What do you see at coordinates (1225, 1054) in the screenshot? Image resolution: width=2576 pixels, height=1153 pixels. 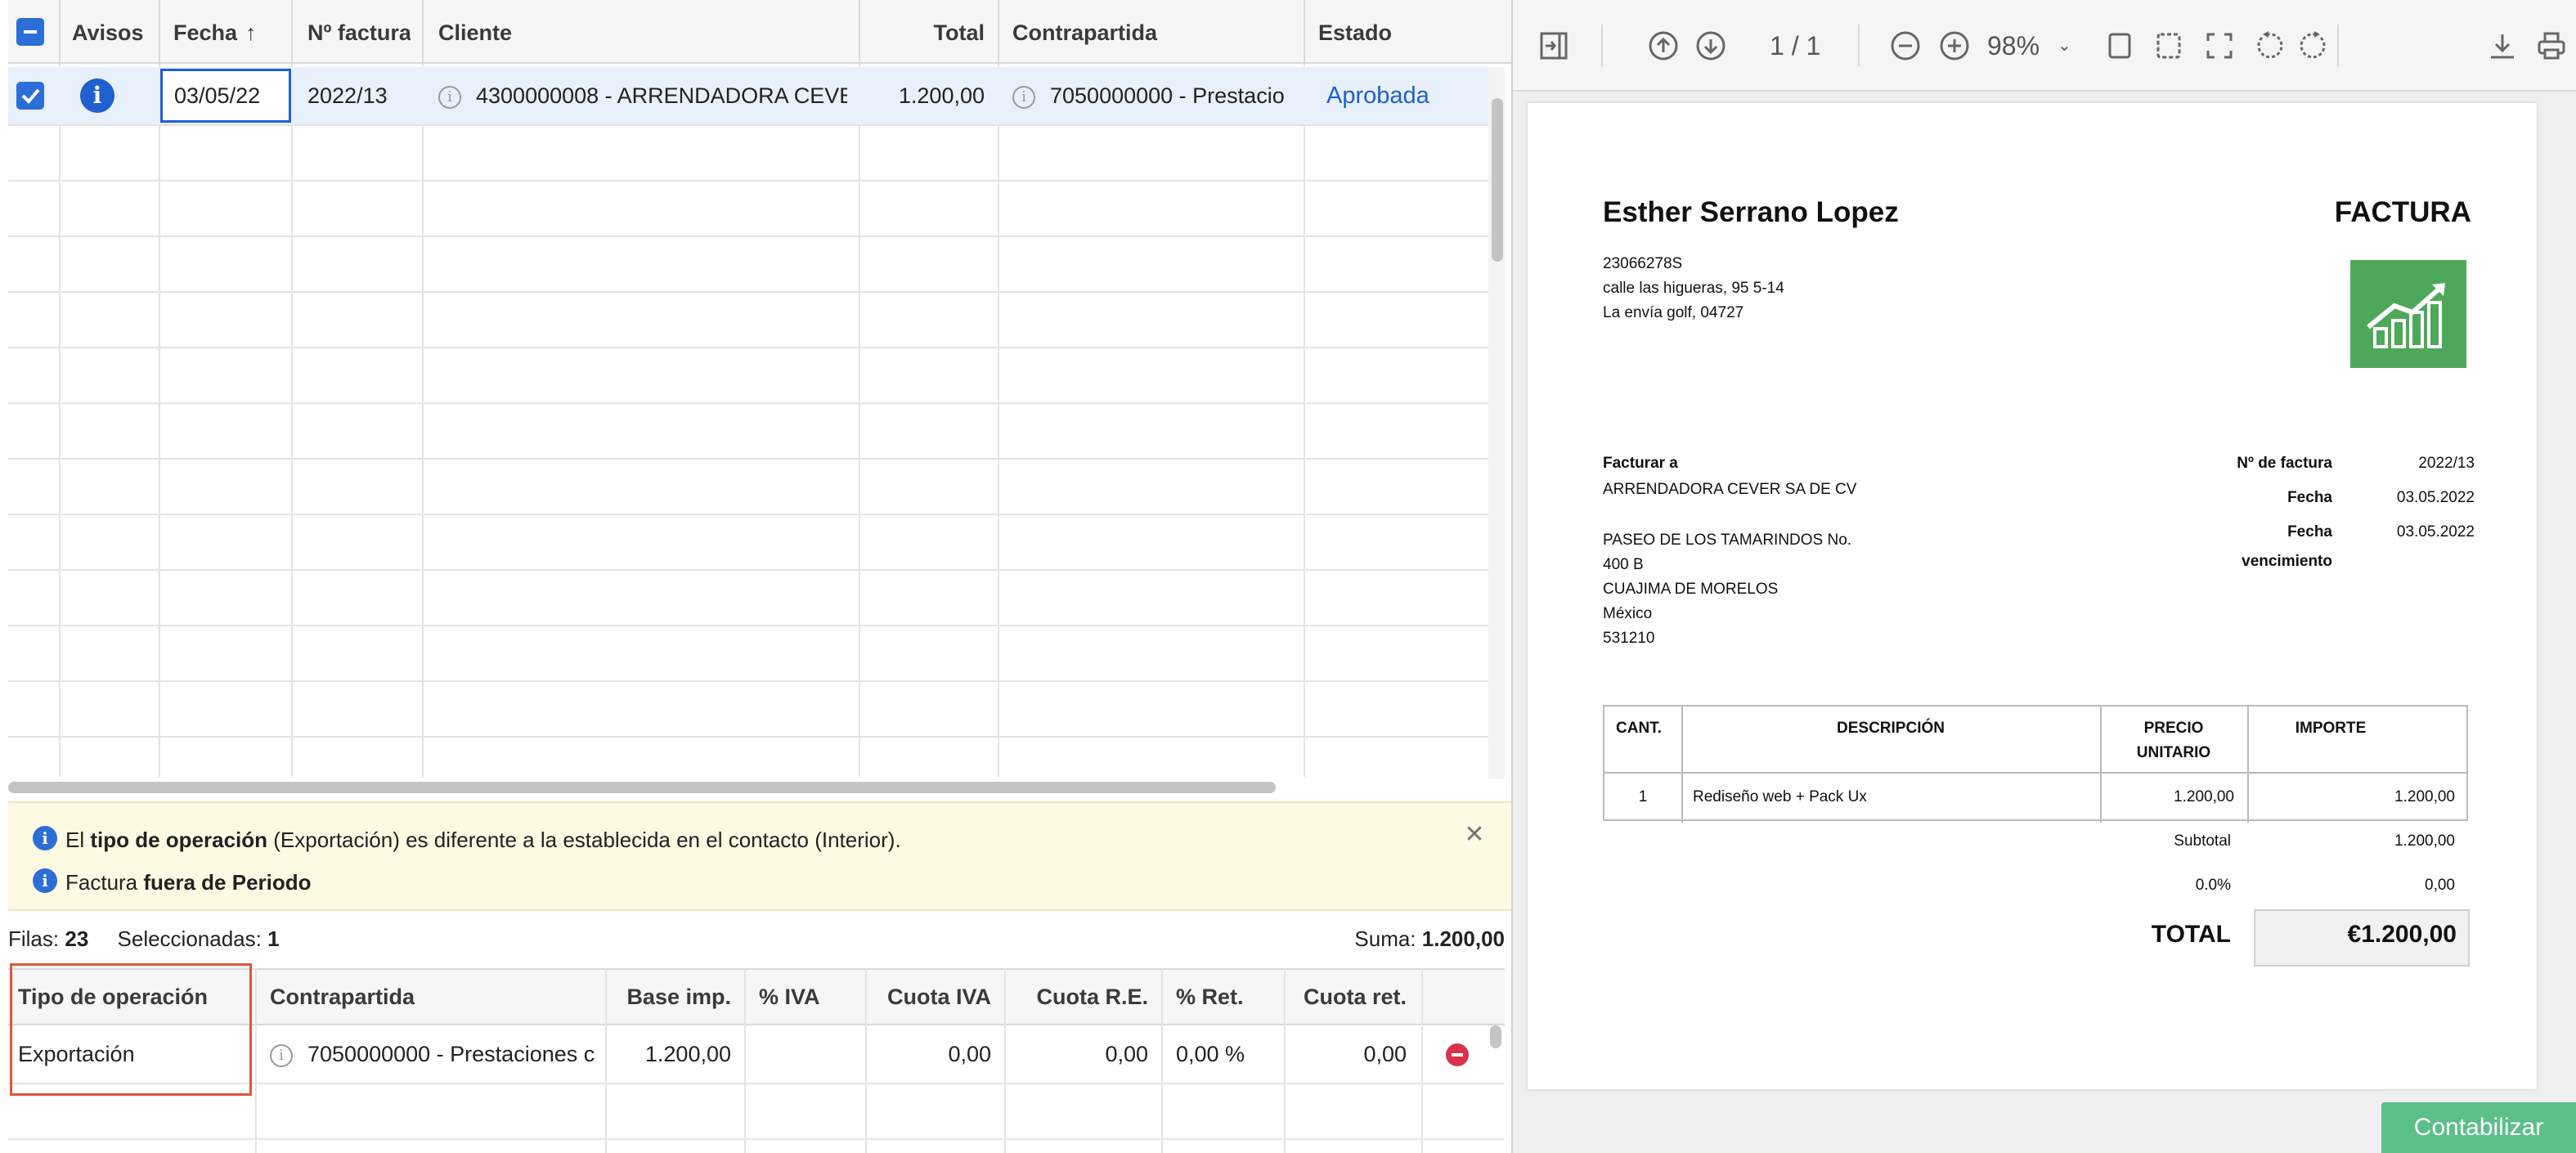 I see `cell-retencion: 0,00 %` at bounding box center [1225, 1054].